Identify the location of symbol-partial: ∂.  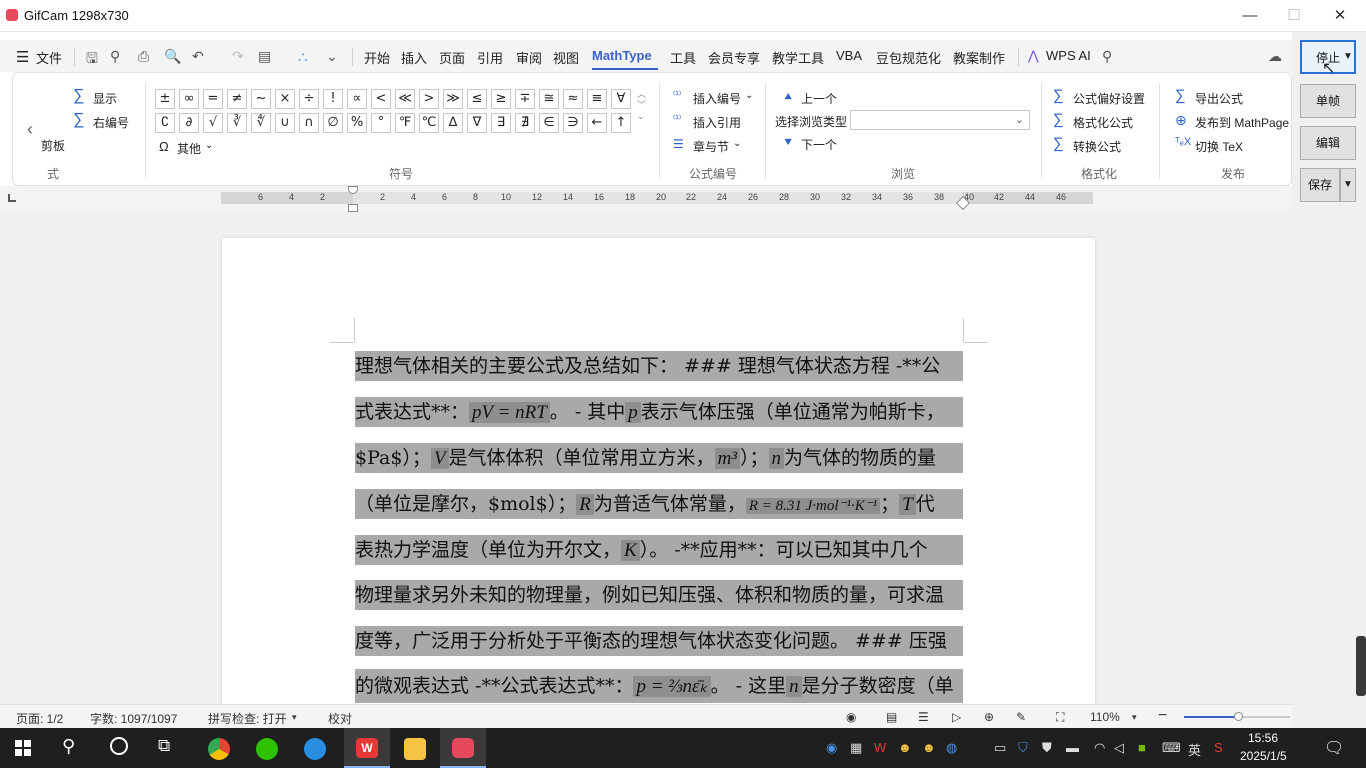
(189, 123).